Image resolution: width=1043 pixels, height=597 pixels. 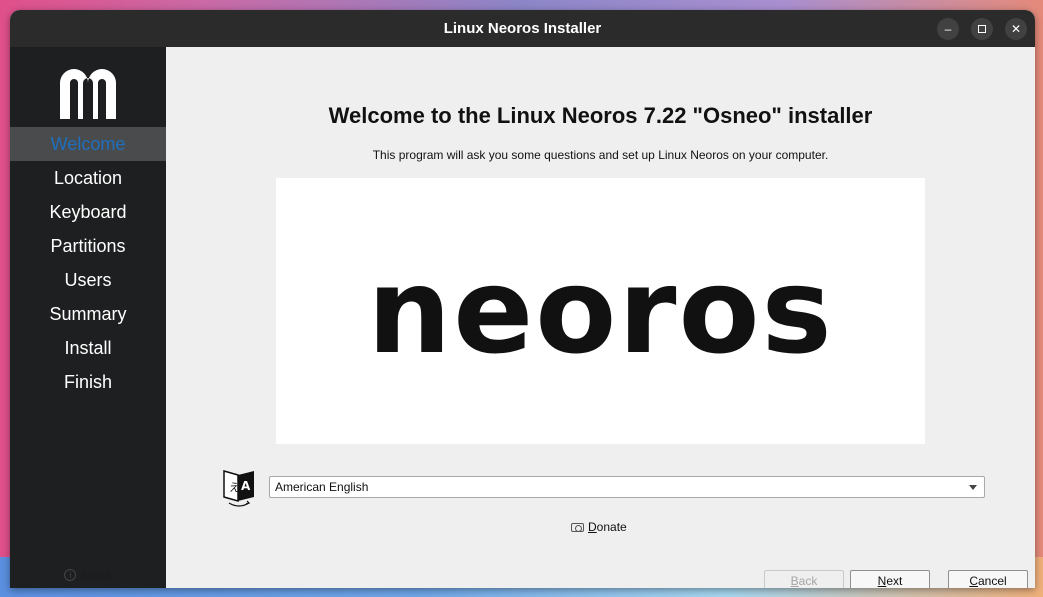 What do you see at coordinates (234, 487) in the screenshot?
I see `svg-text: え` at bounding box center [234, 487].